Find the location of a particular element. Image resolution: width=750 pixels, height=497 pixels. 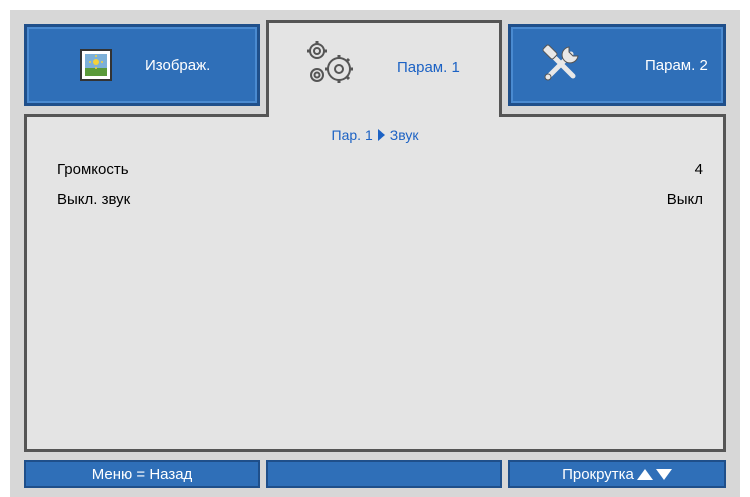

setting-row-volume: Громкость 4 is located at coordinates (380, 169).